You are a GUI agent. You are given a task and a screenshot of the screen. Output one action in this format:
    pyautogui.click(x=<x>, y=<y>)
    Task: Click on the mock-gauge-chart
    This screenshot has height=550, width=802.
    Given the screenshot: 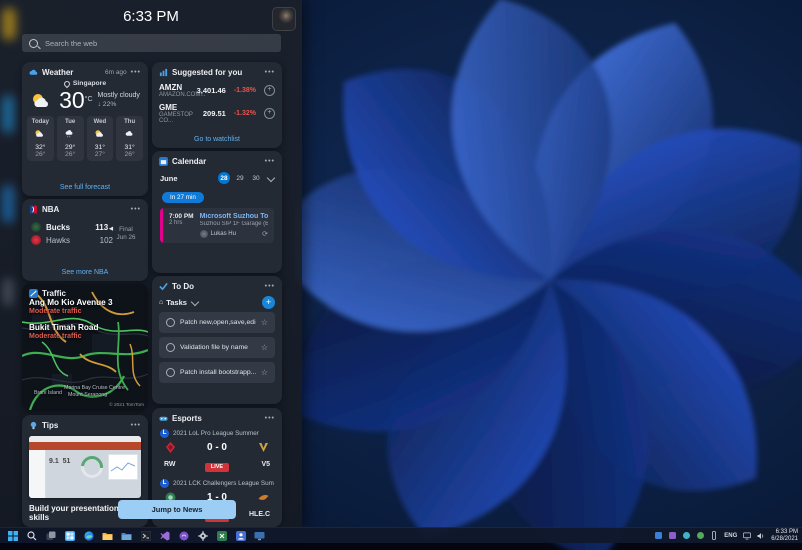 What is the action you would take?
    pyautogui.click(x=92, y=467)
    